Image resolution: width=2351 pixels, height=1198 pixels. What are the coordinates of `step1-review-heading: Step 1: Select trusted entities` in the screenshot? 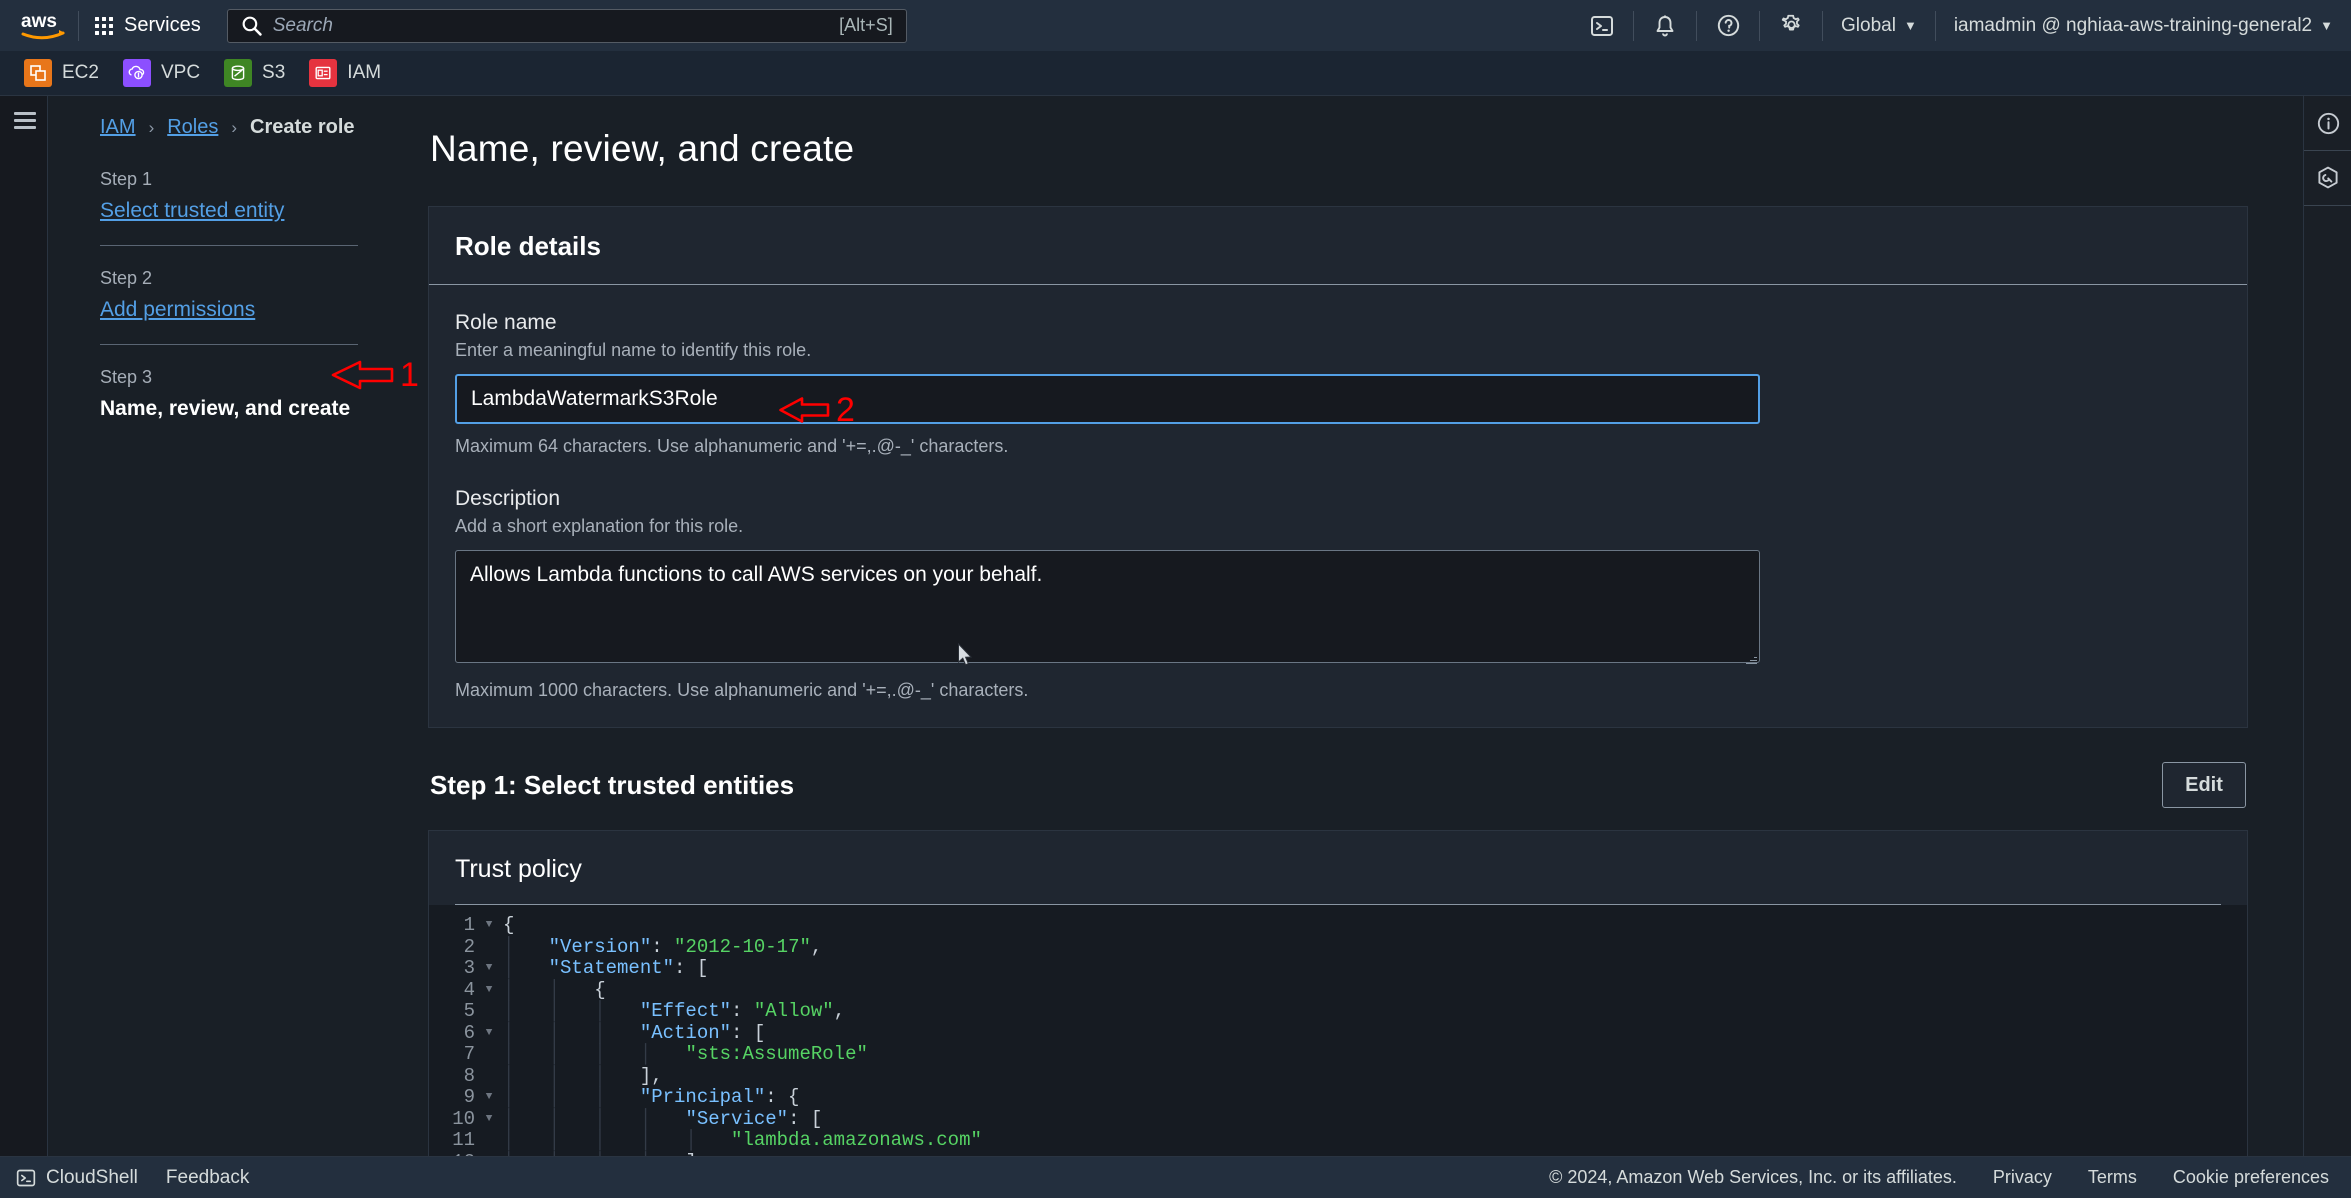 It's located at (612, 784).